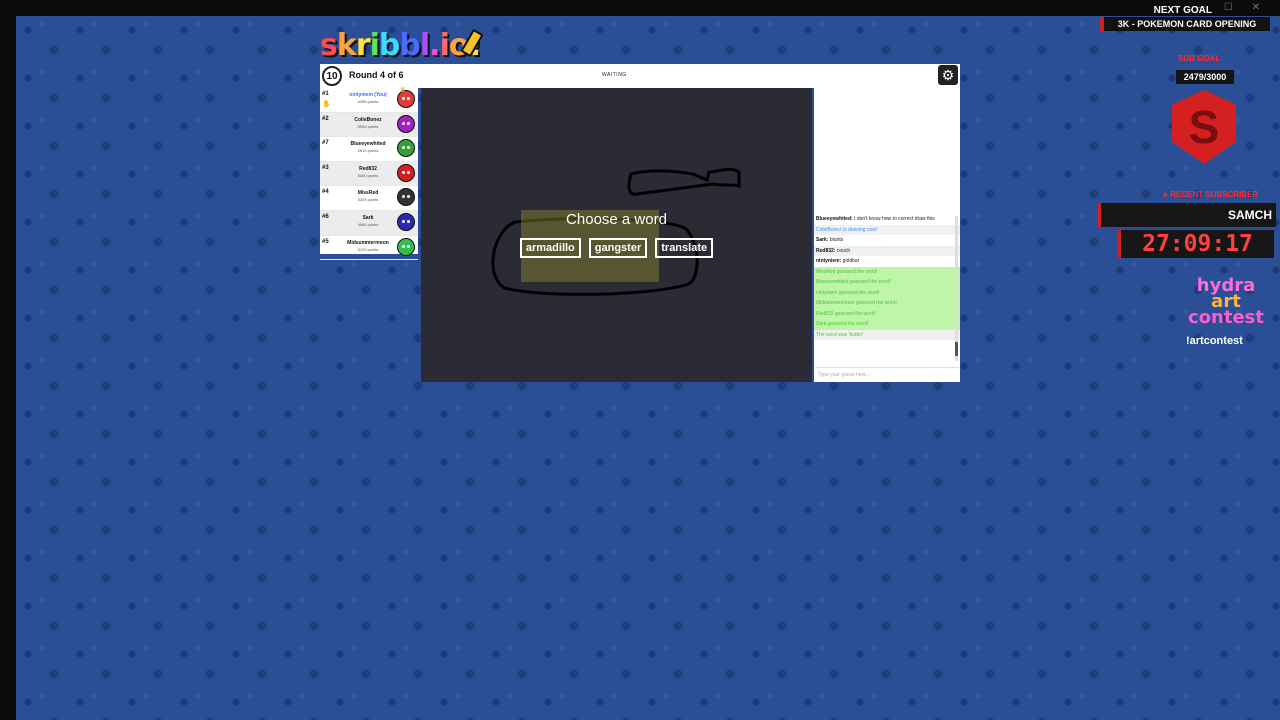 The image size is (1280, 720). Describe the element at coordinates (847, 271) in the screenshot. I see `chat-text: MissRed guessed the word!` at that location.